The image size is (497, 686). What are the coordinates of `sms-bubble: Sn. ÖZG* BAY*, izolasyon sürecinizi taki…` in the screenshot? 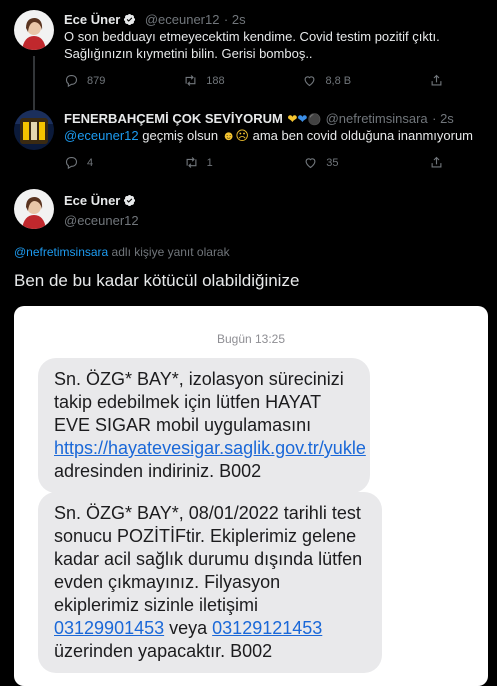 It's located at (204, 425).